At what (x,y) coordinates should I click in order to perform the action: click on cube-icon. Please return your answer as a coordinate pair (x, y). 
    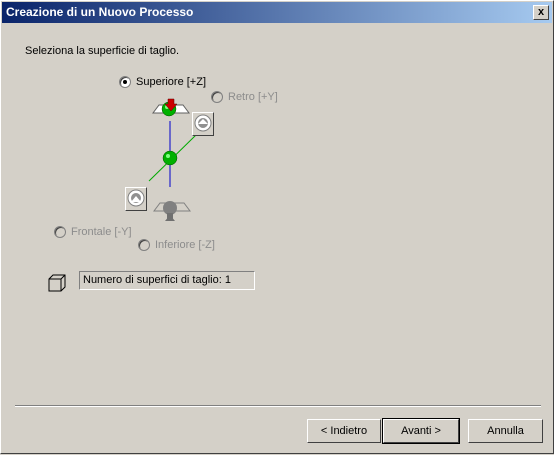
    Looking at the image, I should click on (57, 283).